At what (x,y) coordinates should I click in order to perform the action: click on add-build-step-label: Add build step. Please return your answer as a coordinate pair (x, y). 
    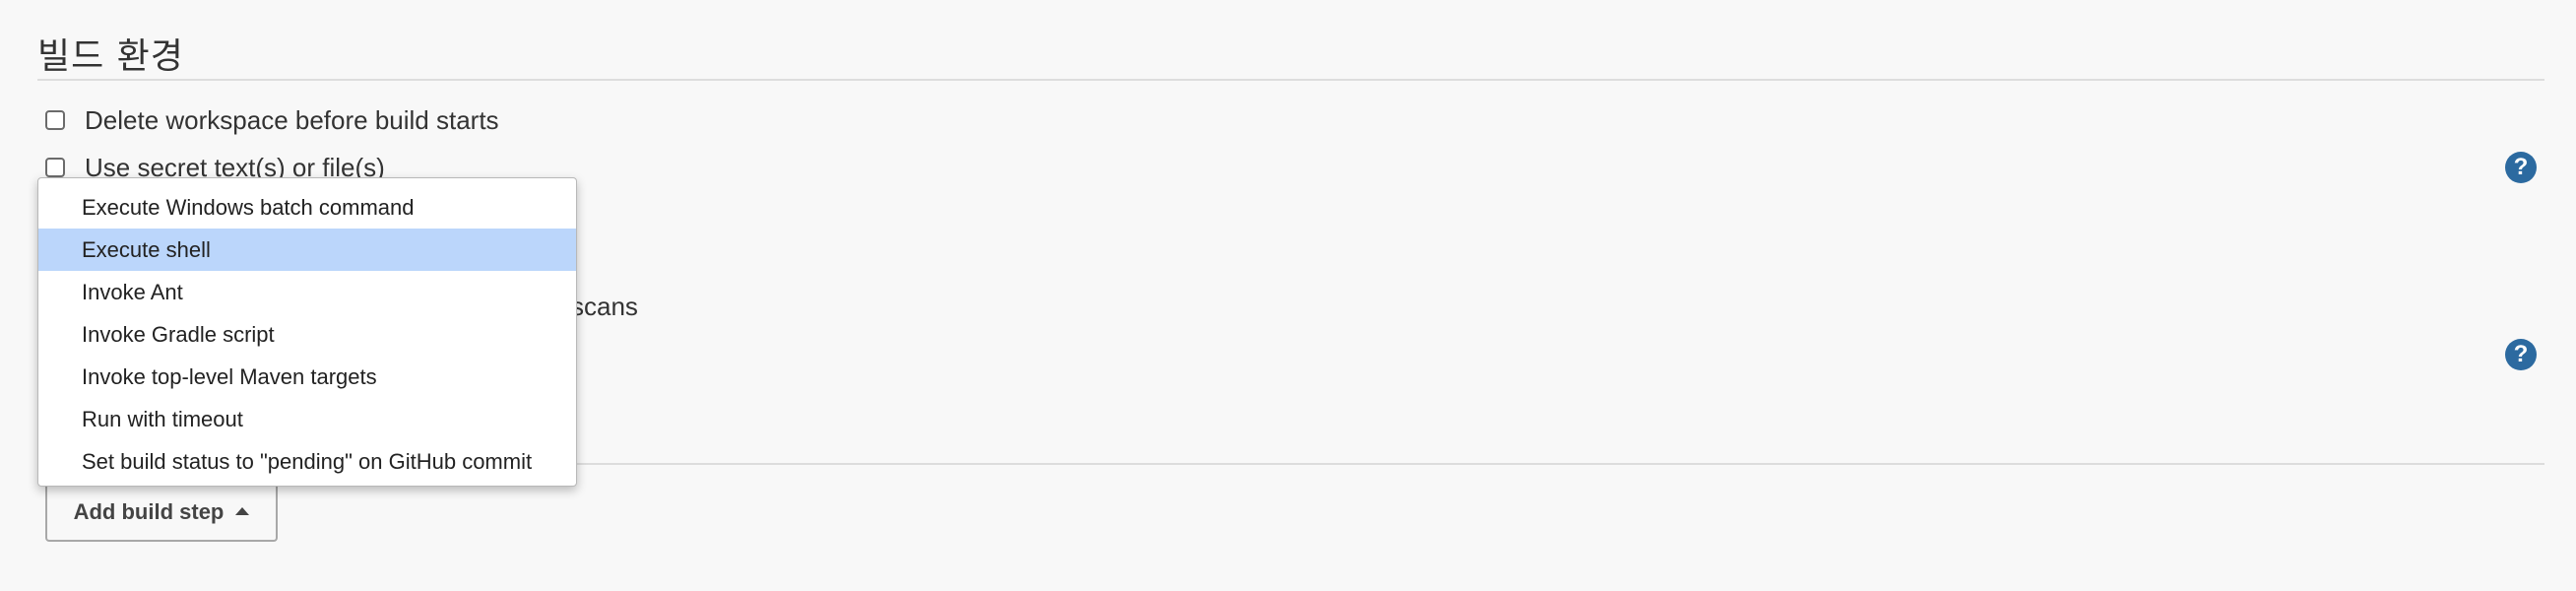
    Looking at the image, I should click on (149, 511).